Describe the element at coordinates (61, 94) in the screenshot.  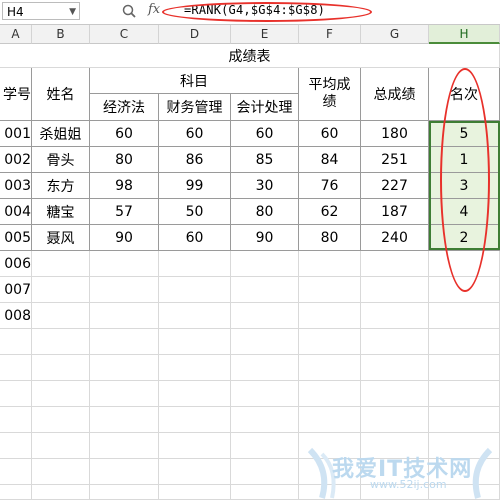
I see `header-name: 姓名` at that location.